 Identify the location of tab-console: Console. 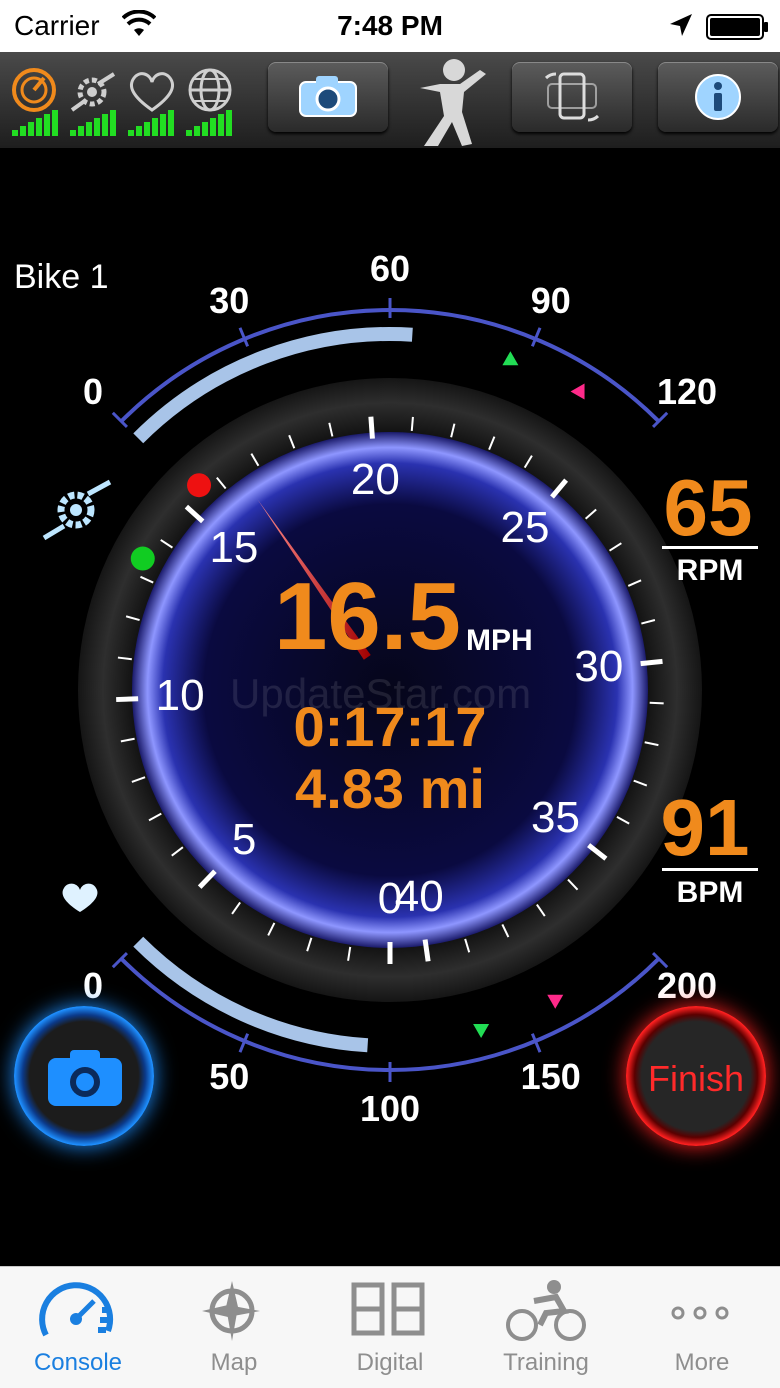
(78, 1327).